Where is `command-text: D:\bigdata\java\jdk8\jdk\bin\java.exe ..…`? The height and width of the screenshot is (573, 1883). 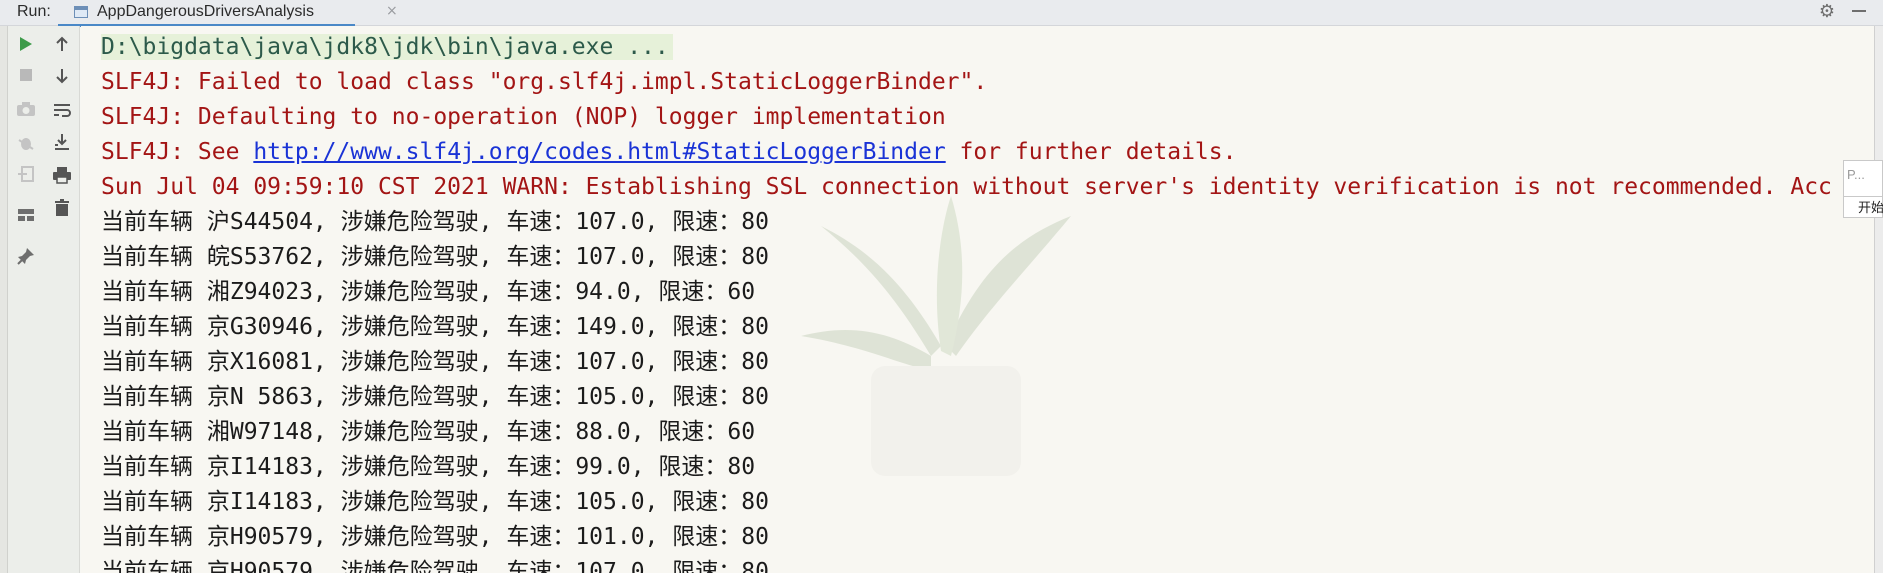
command-text: D:\bigdata\java\jdk8\jdk\bin\java.exe ..… is located at coordinates (387, 47).